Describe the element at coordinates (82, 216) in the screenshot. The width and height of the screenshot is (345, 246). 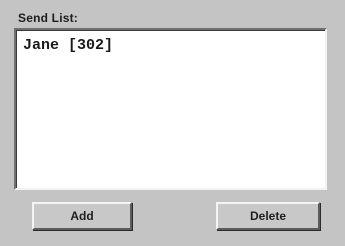
I see `add-button: Add` at that location.